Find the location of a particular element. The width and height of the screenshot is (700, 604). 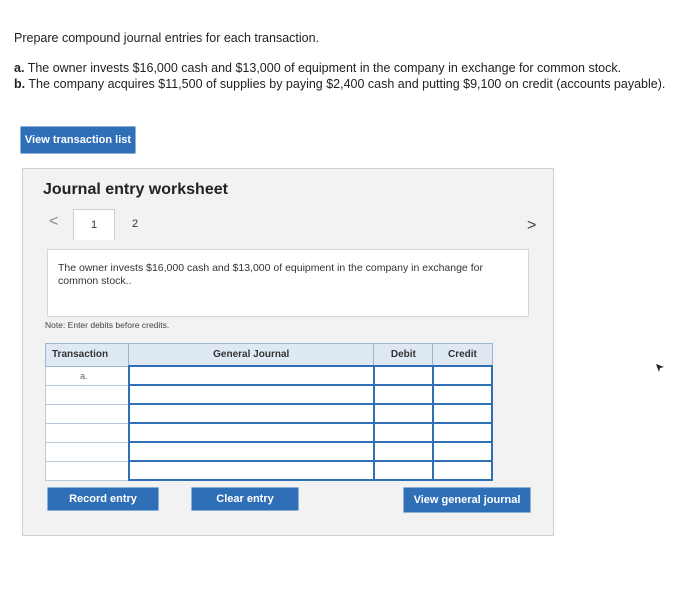

chevron-left-icon: < is located at coordinates (53, 222).